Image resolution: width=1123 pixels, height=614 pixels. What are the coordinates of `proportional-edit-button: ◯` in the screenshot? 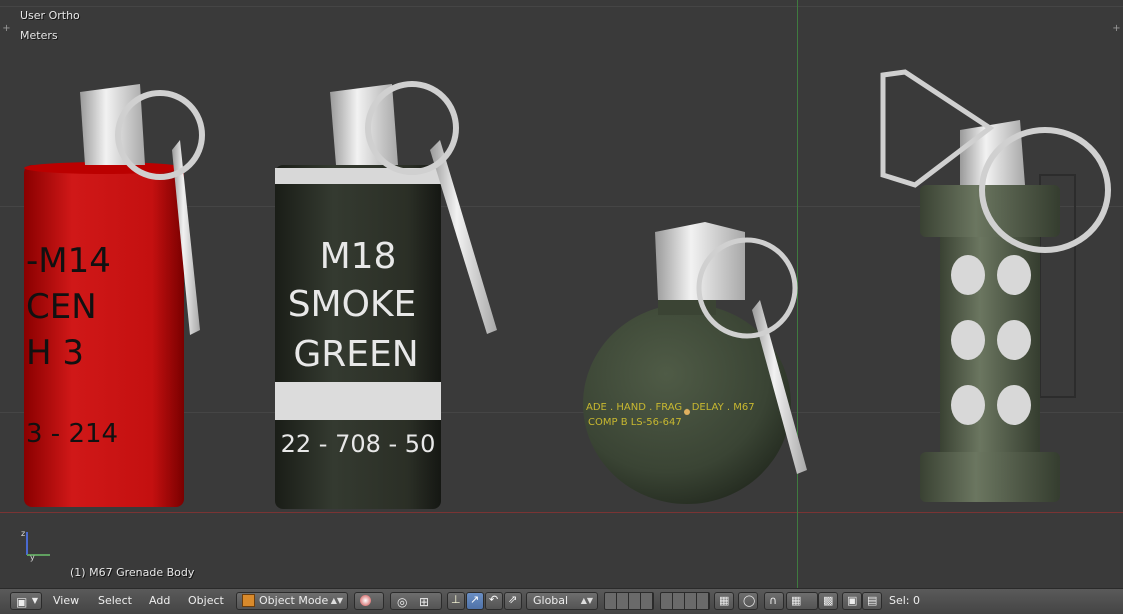 It's located at (748, 601).